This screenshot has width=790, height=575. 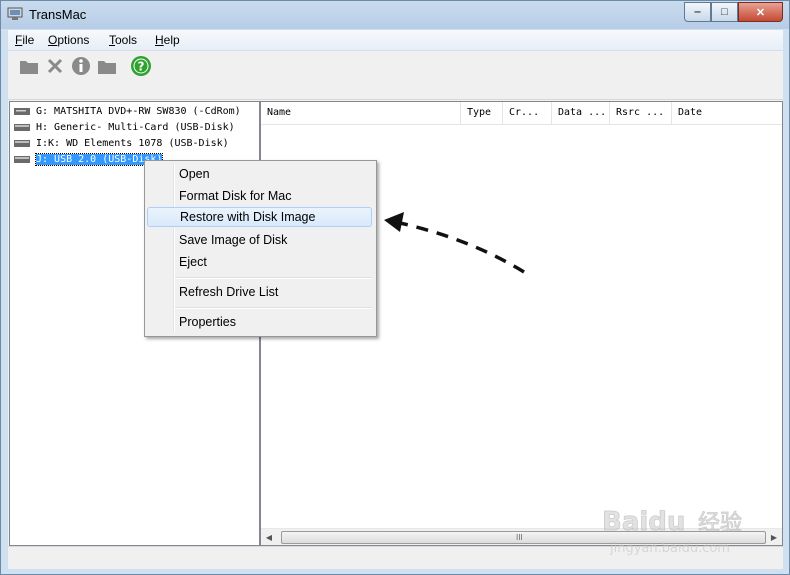 I want to click on maximize-button: □, so click(x=724, y=12).